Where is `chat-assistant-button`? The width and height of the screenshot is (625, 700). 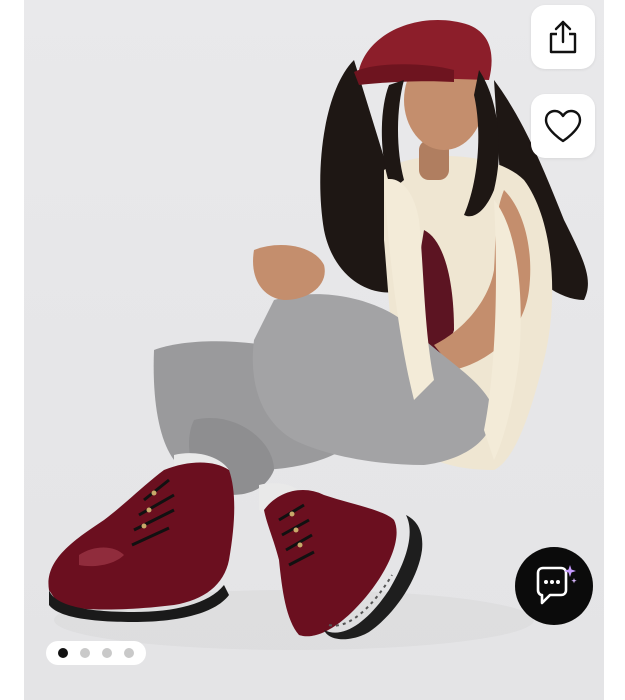 chat-assistant-button is located at coordinates (554, 586).